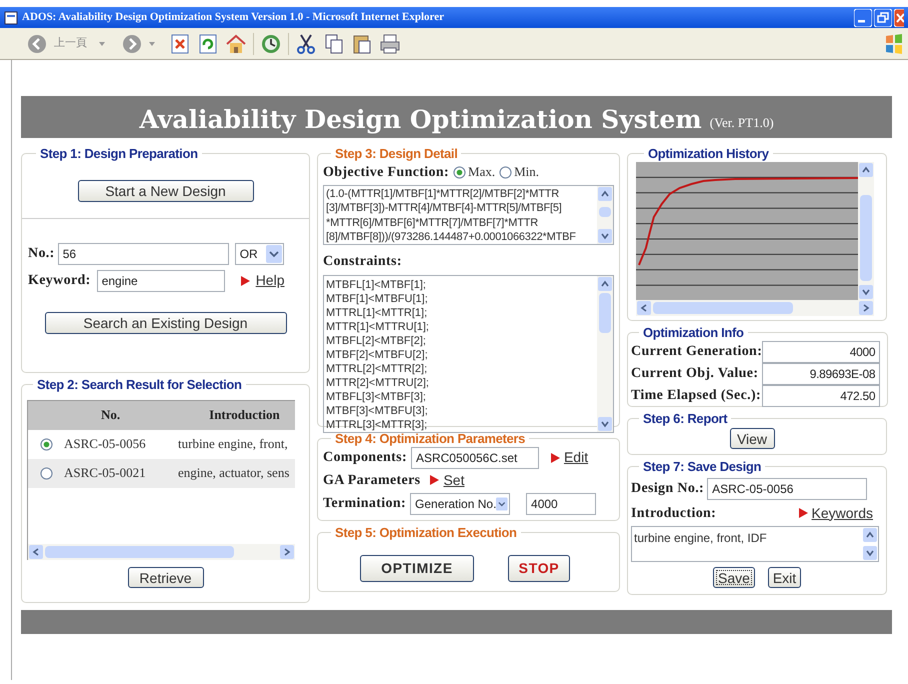  Describe the element at coordinates (693, 332) in the screenshot. I see `section-legend: Optimization Info` at that location.